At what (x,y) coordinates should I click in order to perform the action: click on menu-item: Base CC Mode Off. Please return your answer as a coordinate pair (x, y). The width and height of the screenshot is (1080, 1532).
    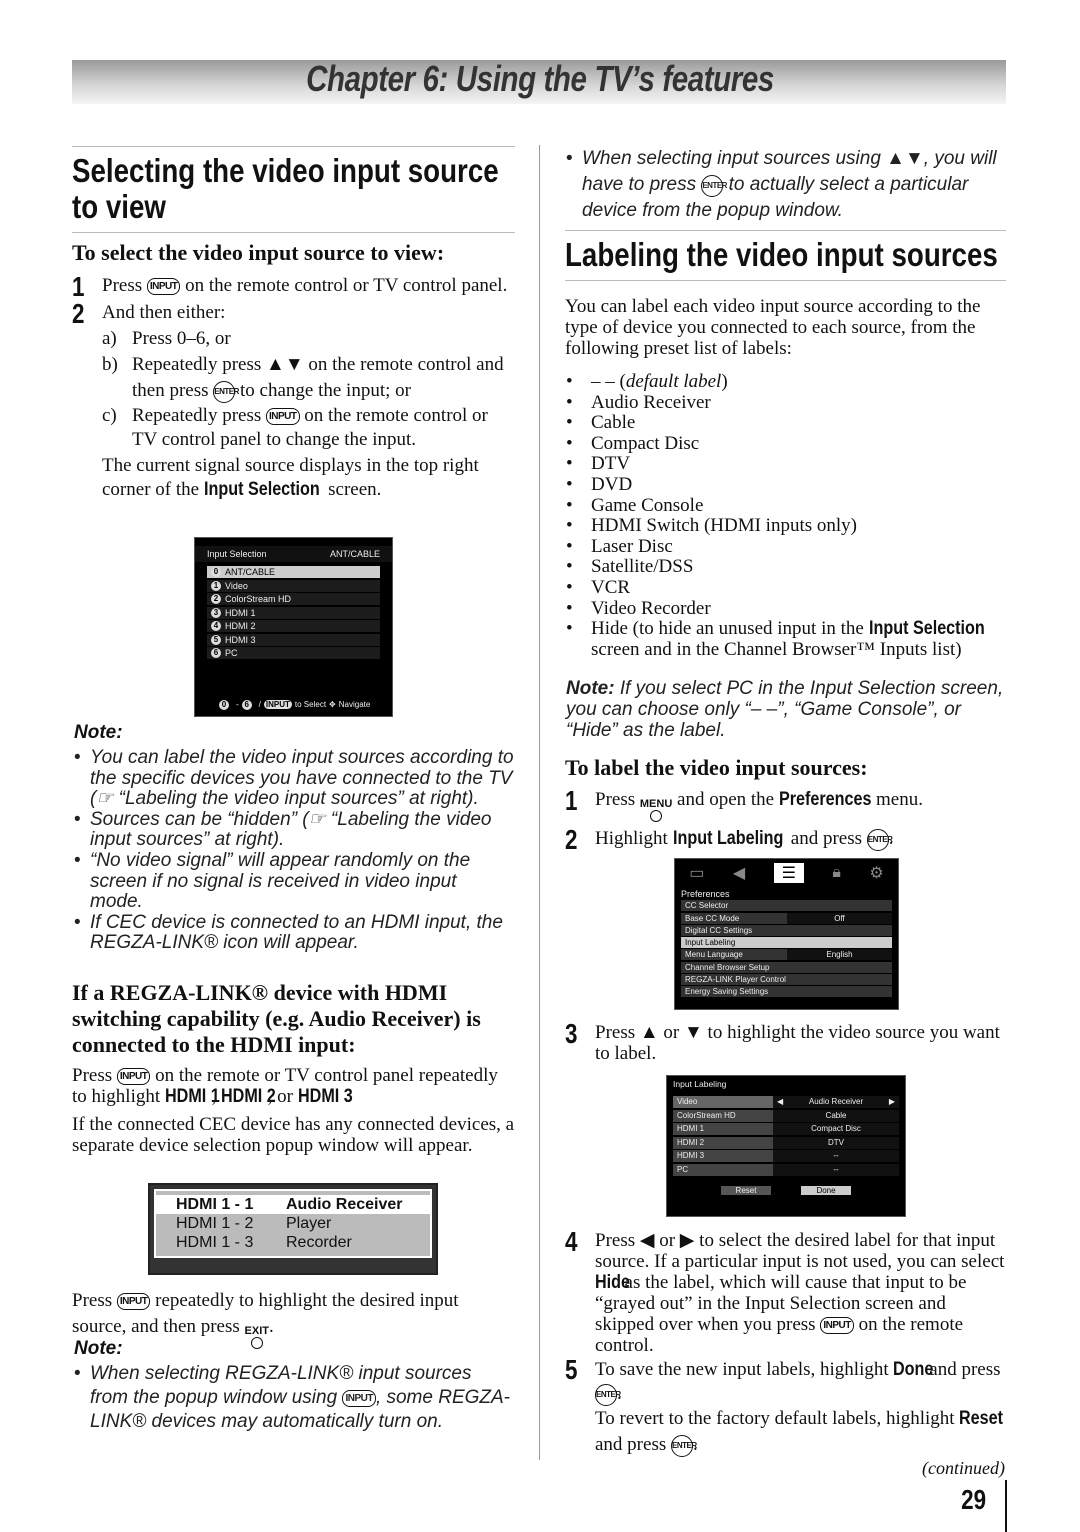
    Looking at the image, I should click on (786, 918).